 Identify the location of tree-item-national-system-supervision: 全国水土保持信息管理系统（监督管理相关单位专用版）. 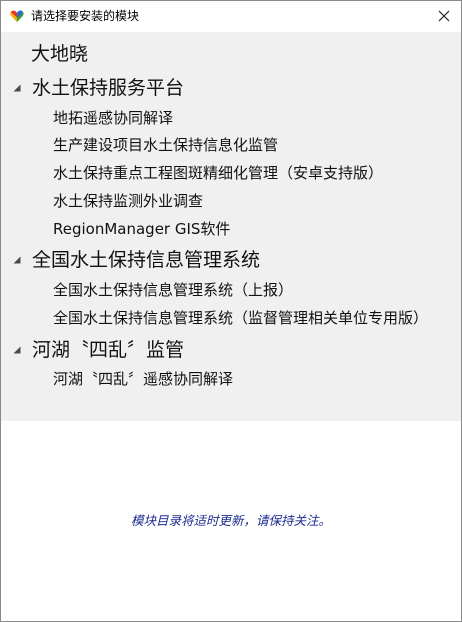
(240, 318).